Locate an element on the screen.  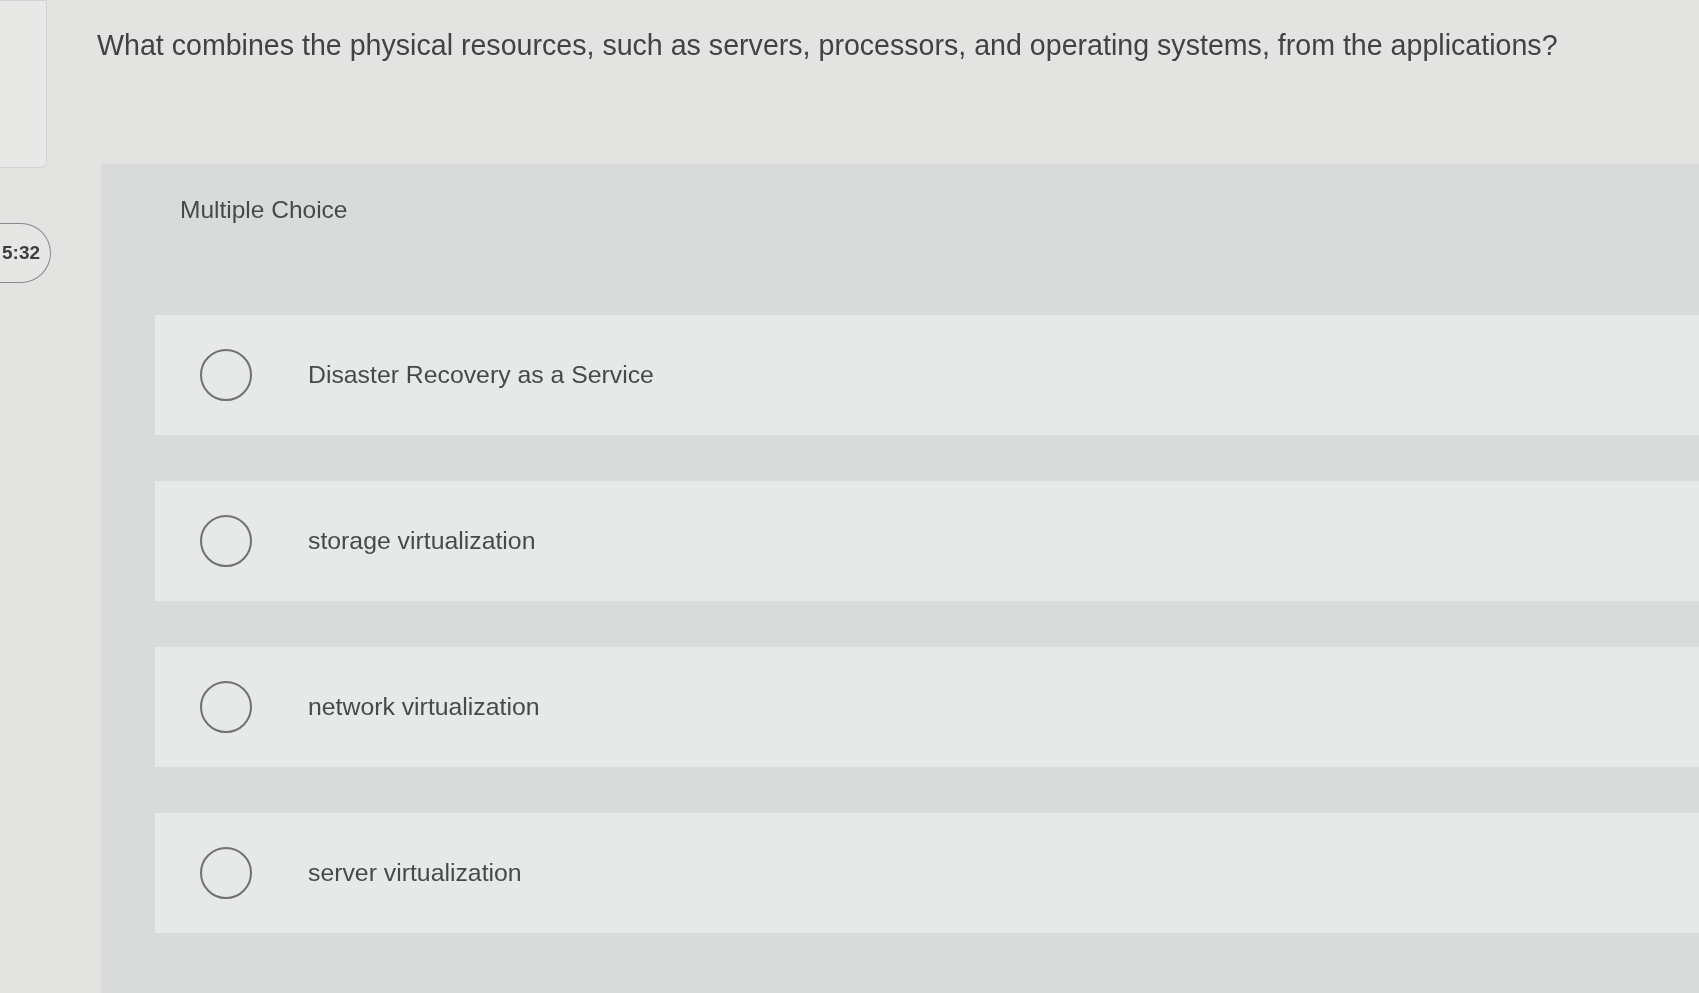
answer-option: storage virtualization is located at coordinates (927, 541).